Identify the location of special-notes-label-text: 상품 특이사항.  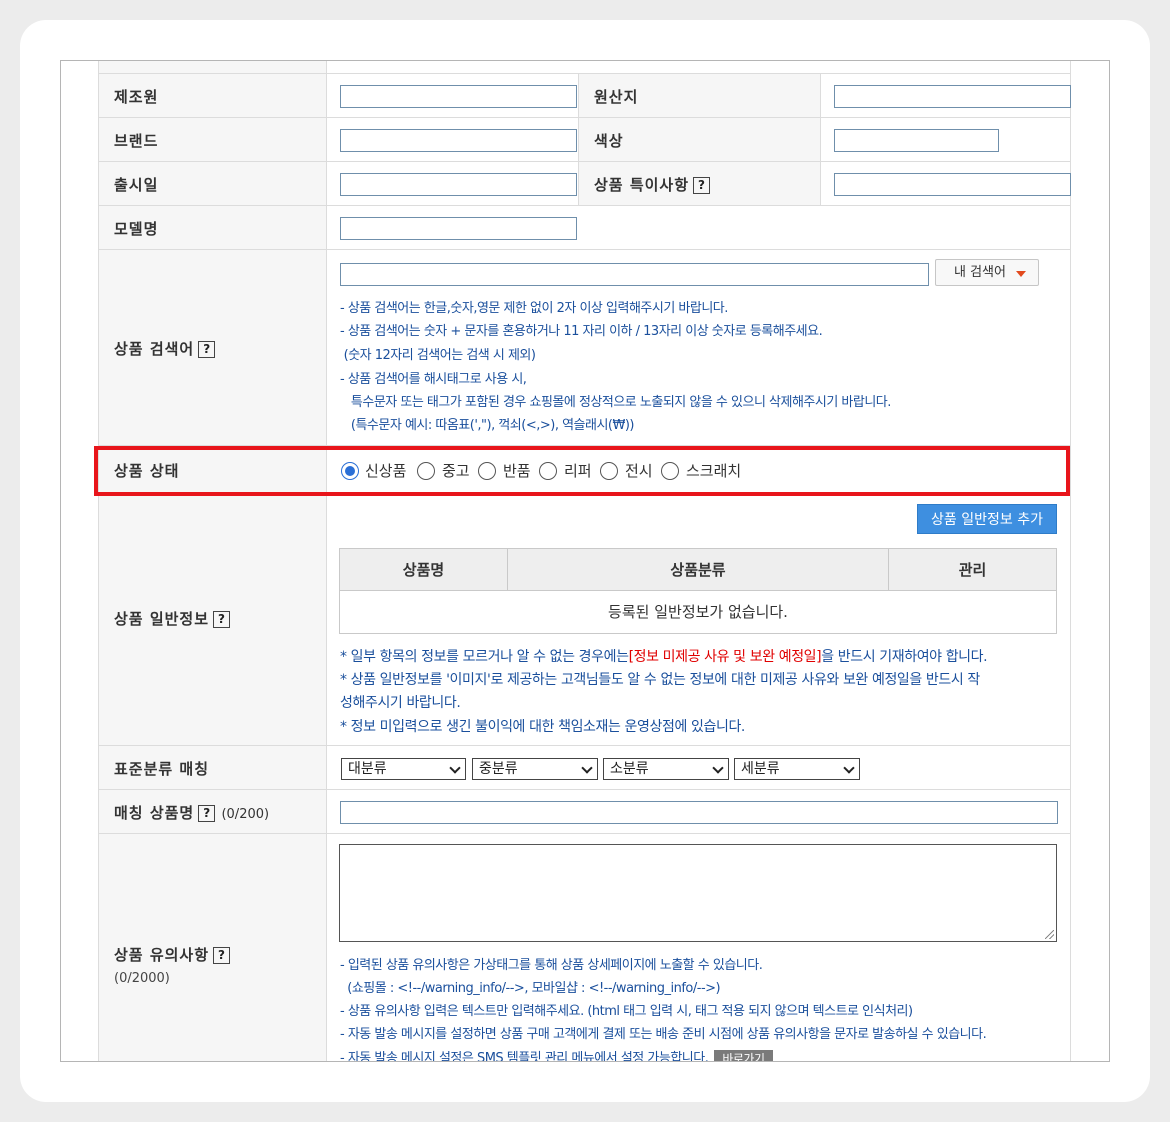
(642, 185).